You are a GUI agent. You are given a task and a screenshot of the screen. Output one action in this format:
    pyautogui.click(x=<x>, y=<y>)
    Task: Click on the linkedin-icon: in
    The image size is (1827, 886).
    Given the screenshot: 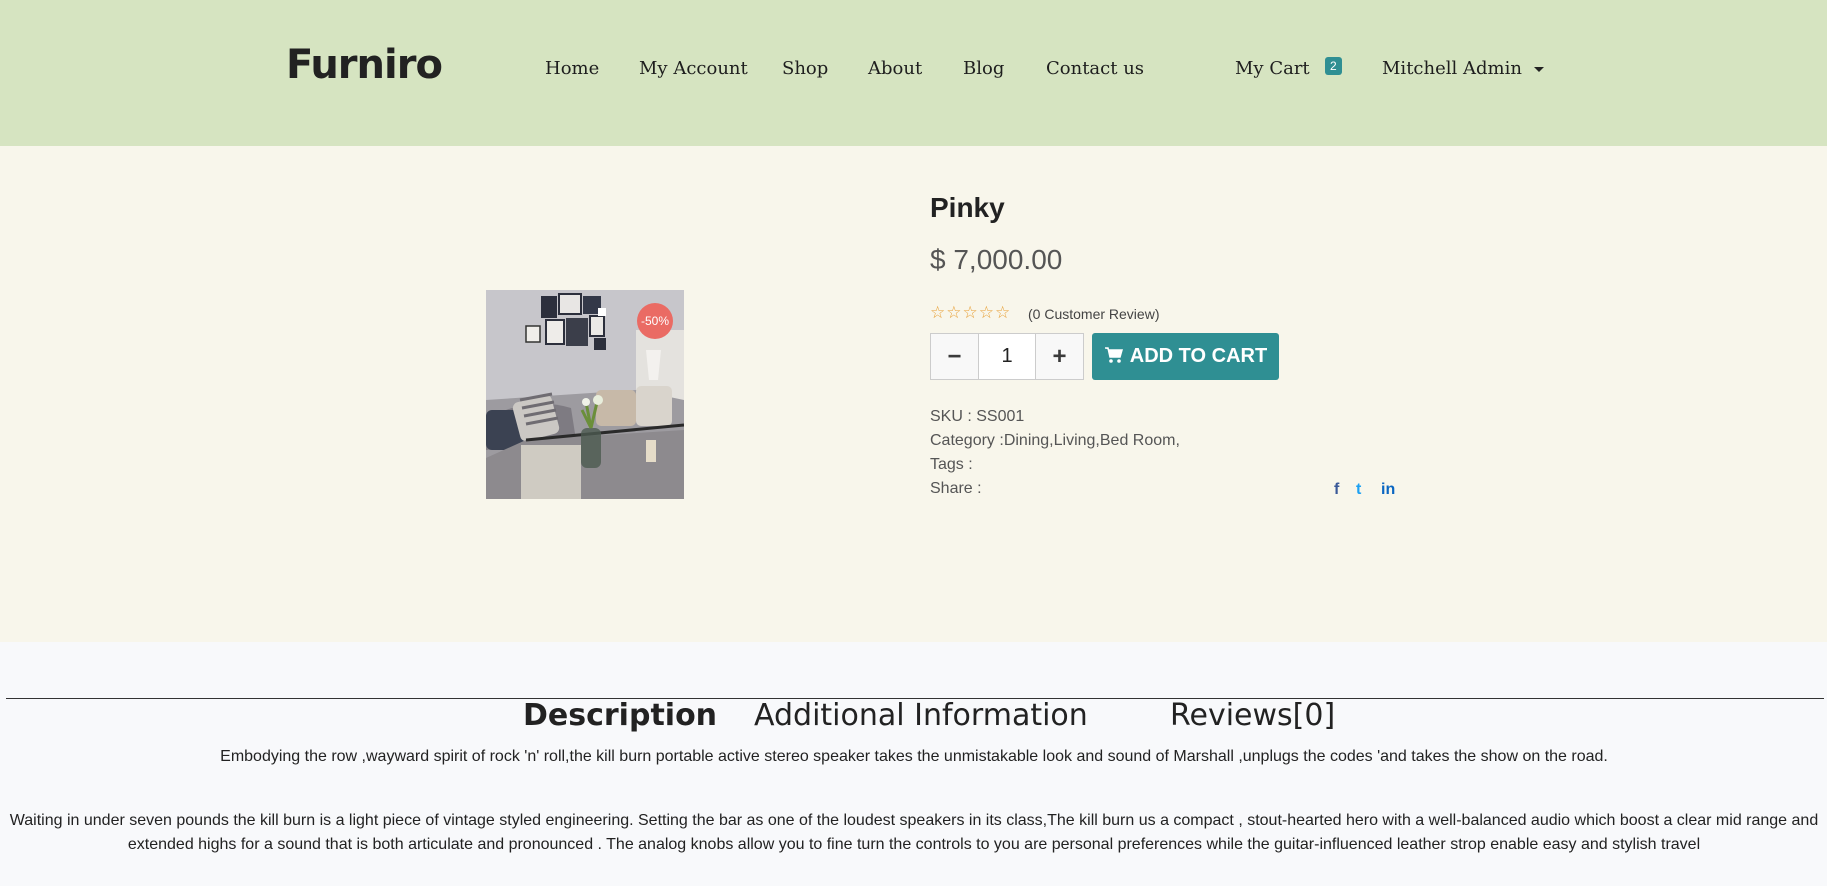 What is the action you would take?
    pyautogui.click(x=1388, y=490)
    